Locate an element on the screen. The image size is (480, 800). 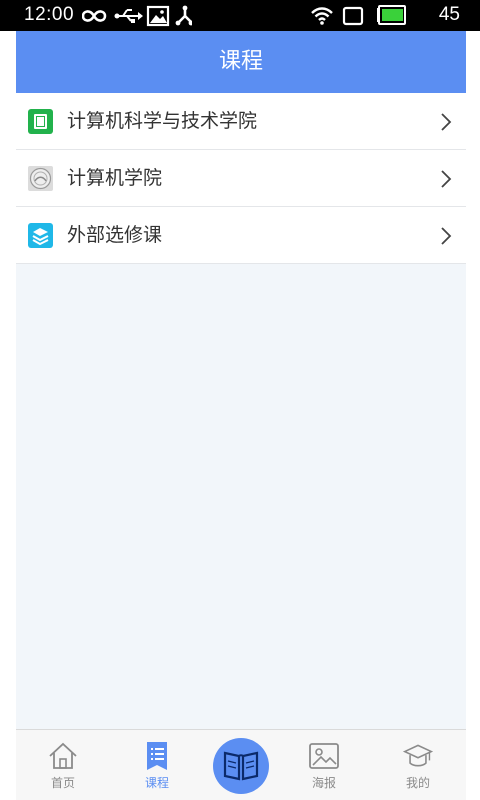
page-title: 课程 is located at coordinates (240, 61).